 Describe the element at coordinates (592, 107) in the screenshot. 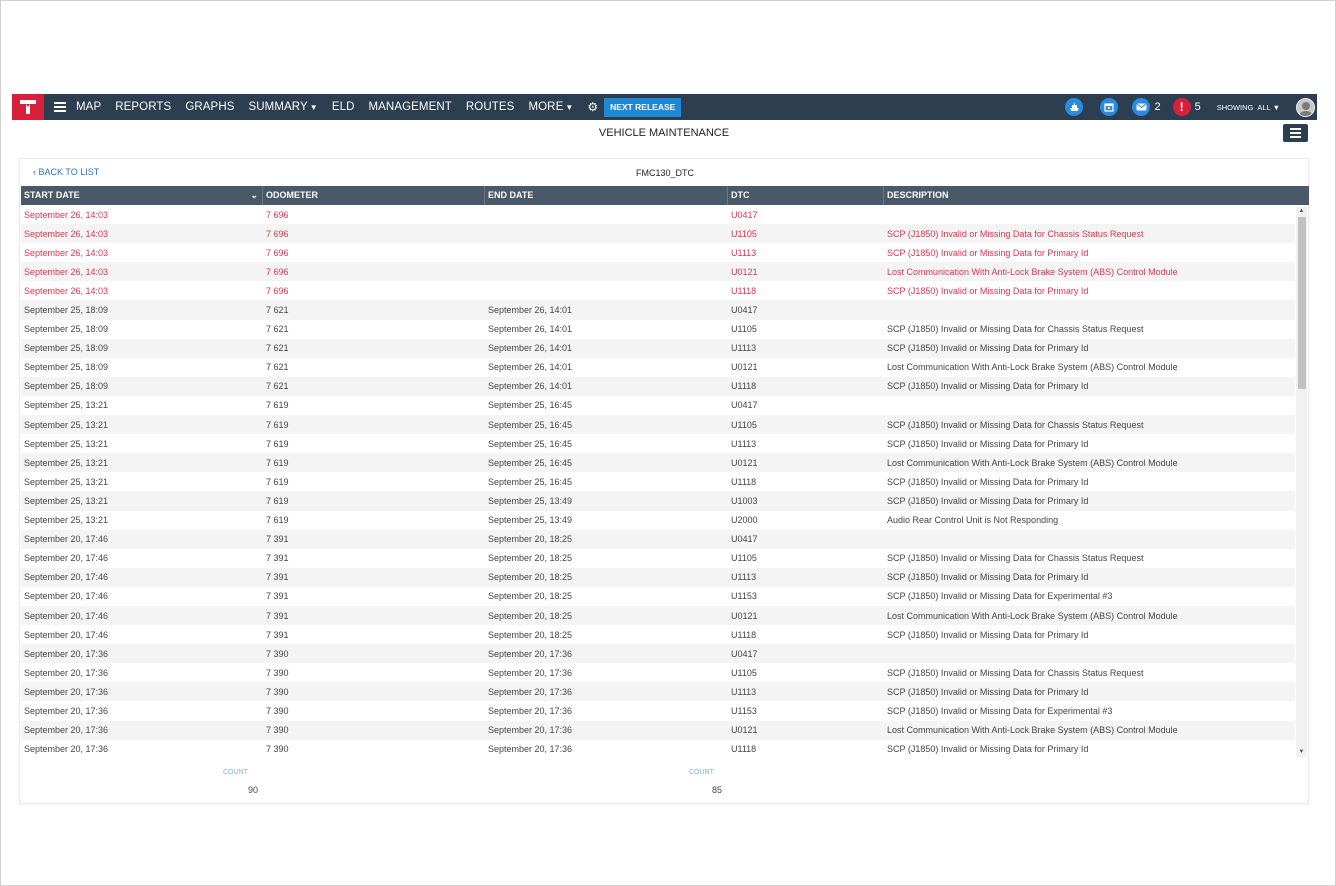

I see `gear-icon: ⚙` at that location.